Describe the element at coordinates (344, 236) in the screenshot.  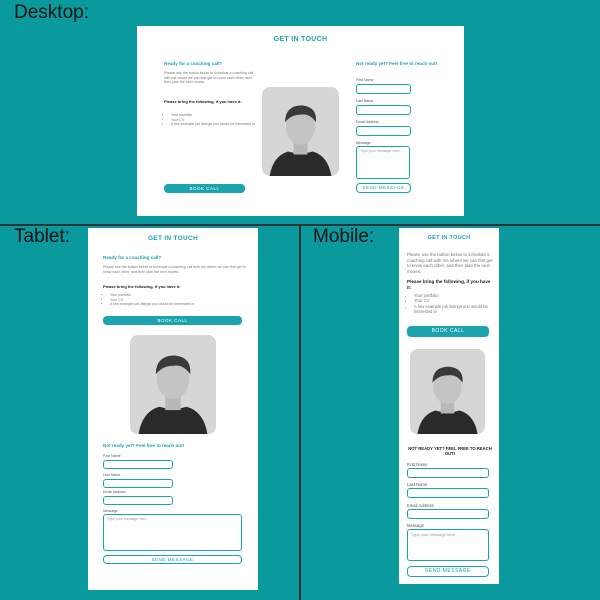
I see `mobile-label: Mobile:` at that location.